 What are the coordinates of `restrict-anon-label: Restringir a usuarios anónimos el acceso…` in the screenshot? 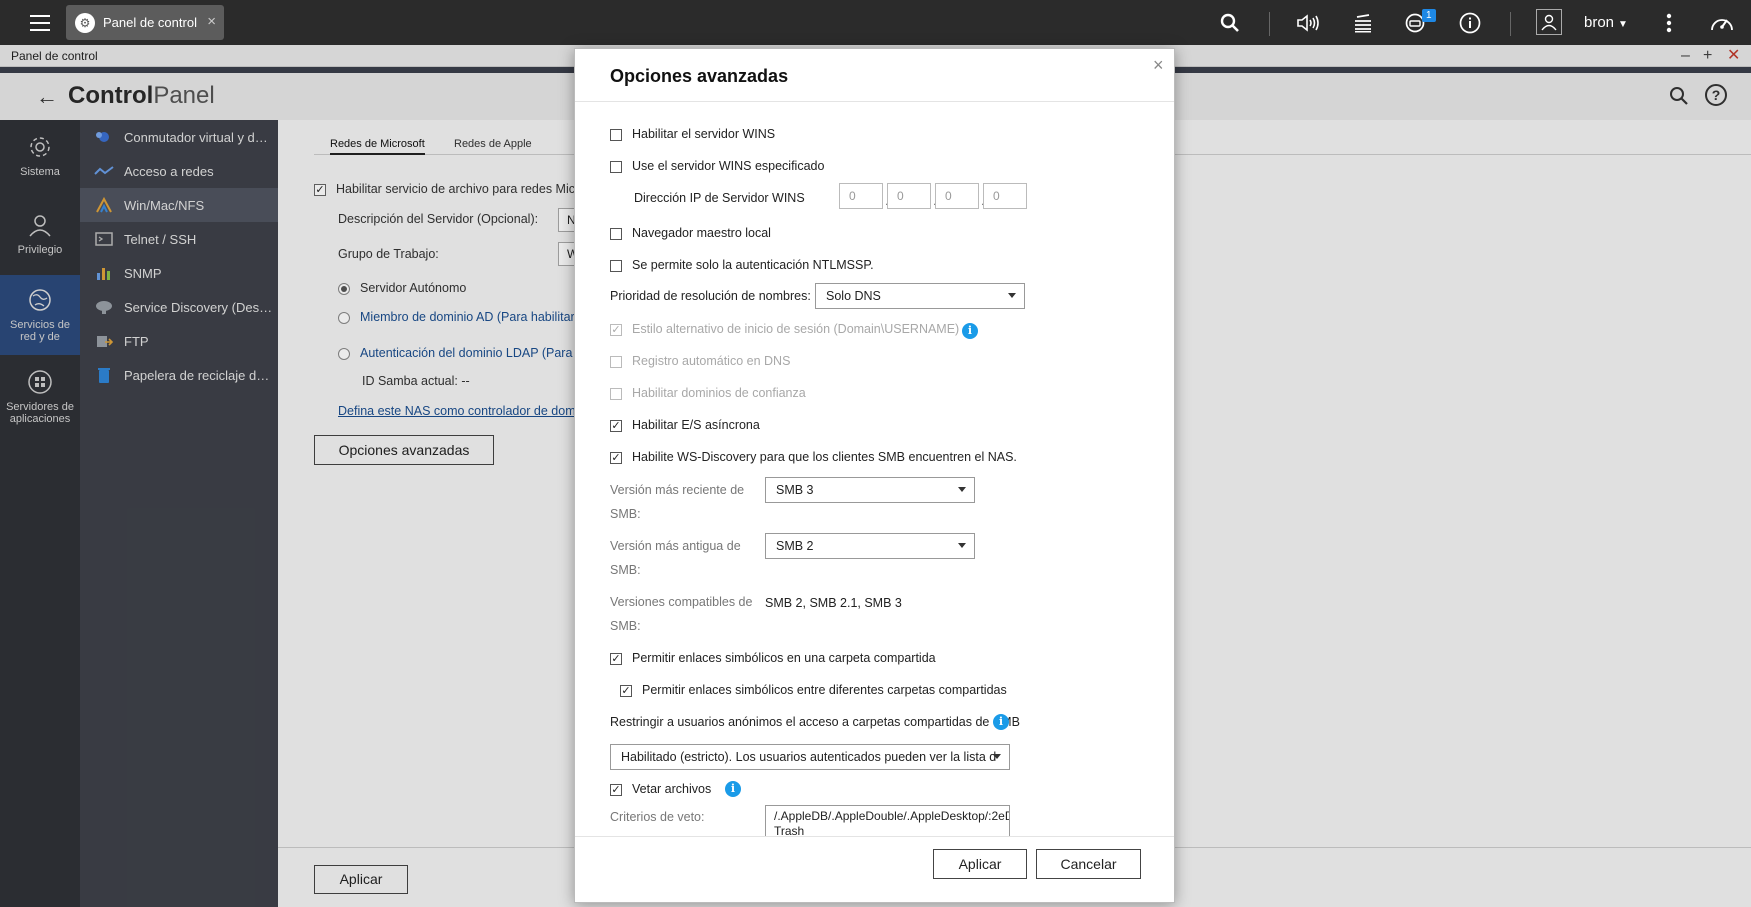 It's located at (815, 722).